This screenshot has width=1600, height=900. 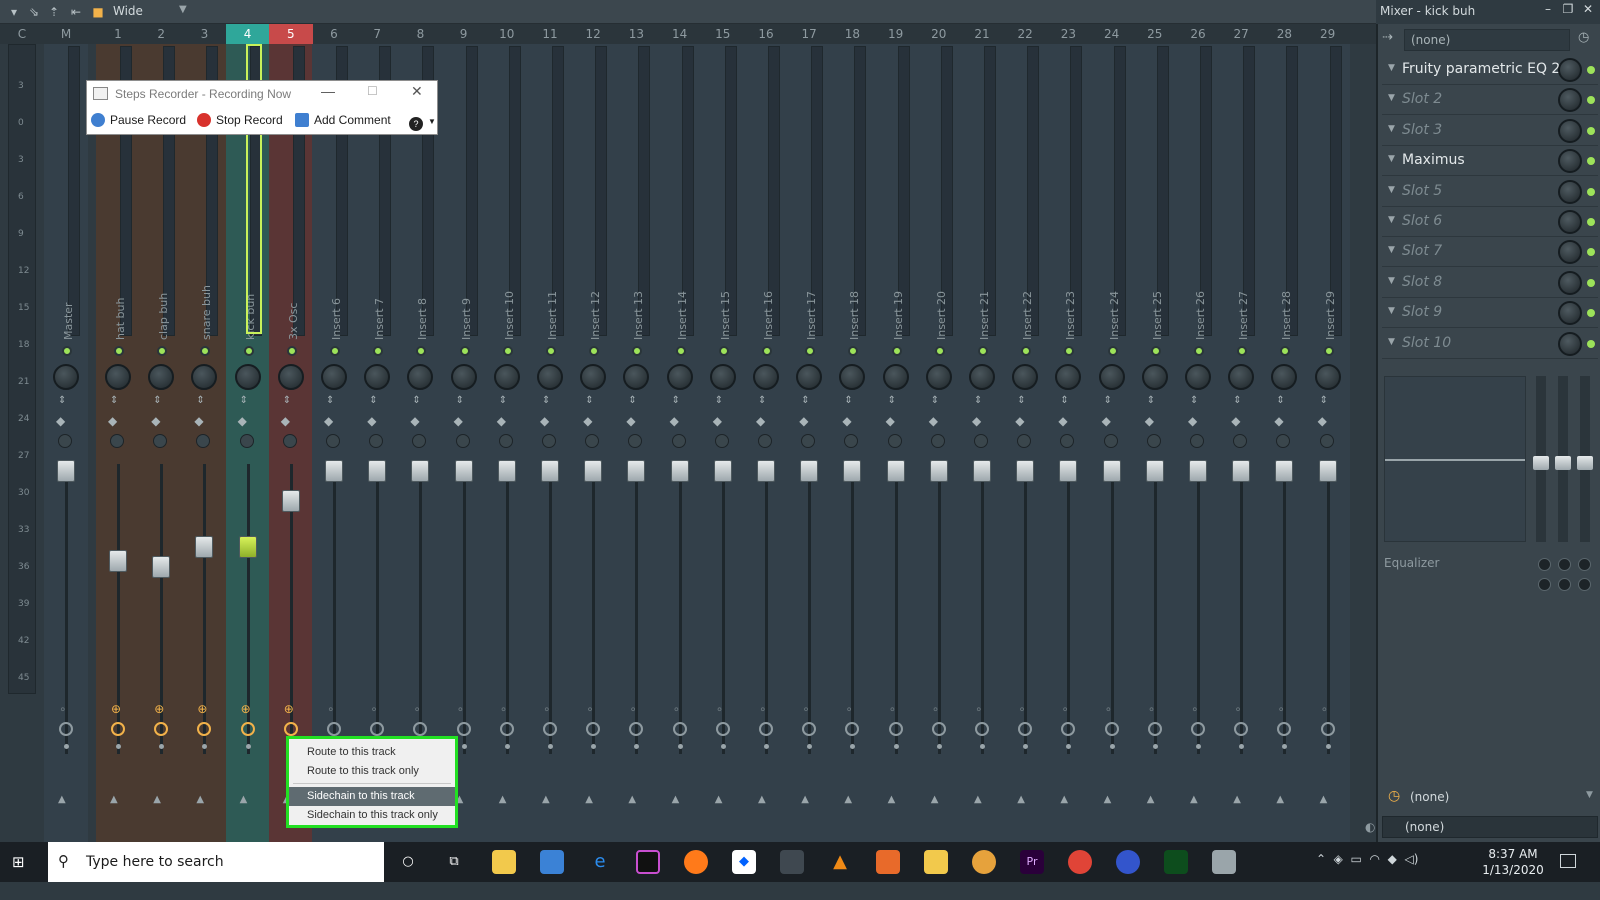 What do you see at coordinates (1112, 34) in the screenshot?
I see `track-number: 24` at bounding box center [1112, 34].